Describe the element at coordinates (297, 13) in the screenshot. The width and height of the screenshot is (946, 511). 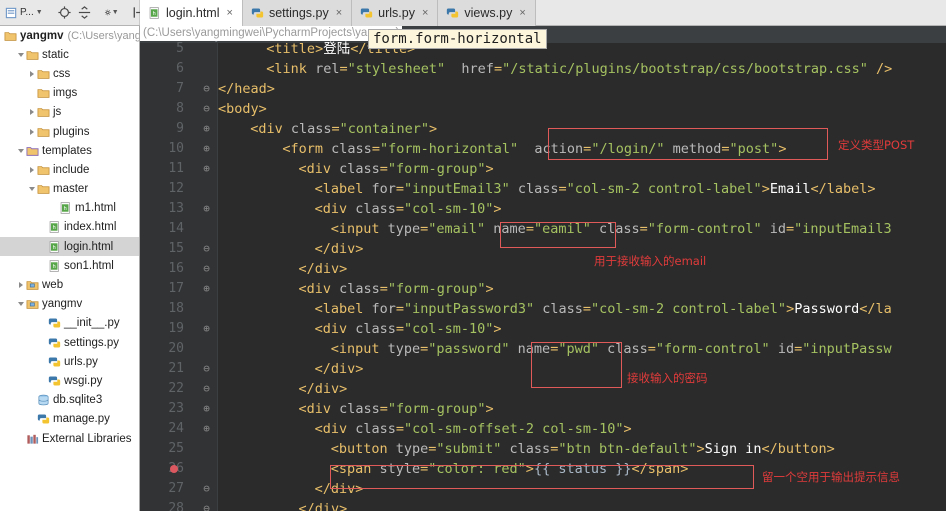
I see `editor-tab-settings-py: settings.py ×` at that location.